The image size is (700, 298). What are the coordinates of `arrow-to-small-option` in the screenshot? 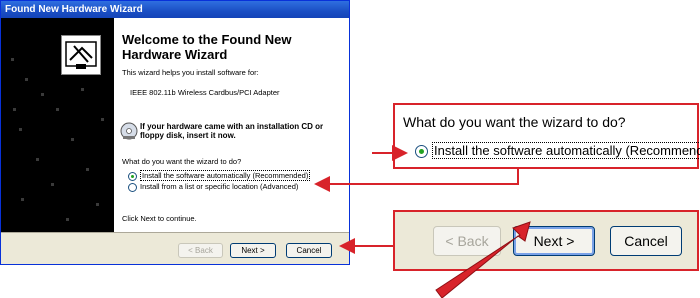 It's located at (416, 180).